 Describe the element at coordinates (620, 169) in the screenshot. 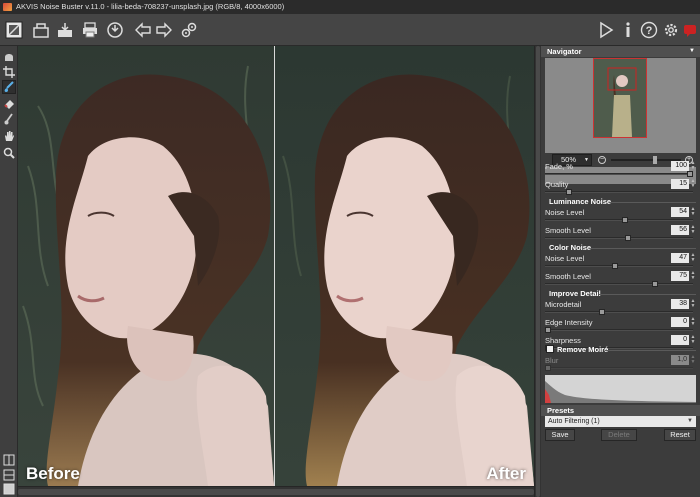

I see `fade-setting: Fade, % 100 ▲ ▼` at that location.